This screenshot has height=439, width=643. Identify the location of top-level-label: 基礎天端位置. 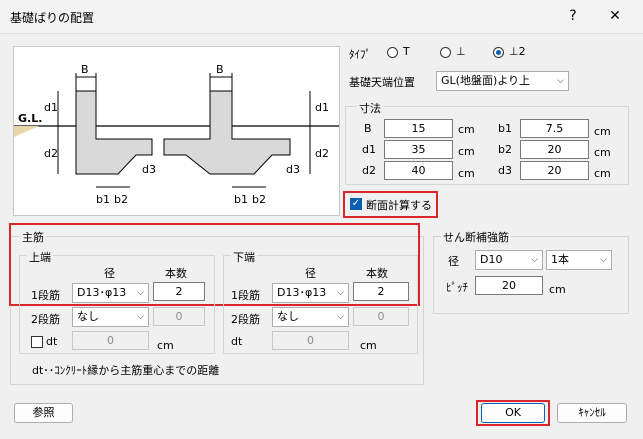
(382, 82).